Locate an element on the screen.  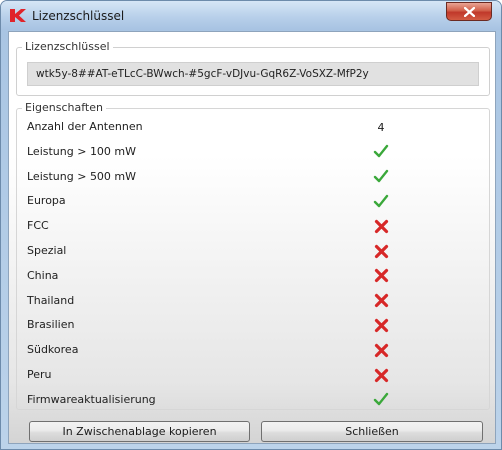
property-label: Südkorea is located at coordinates (53, 350).